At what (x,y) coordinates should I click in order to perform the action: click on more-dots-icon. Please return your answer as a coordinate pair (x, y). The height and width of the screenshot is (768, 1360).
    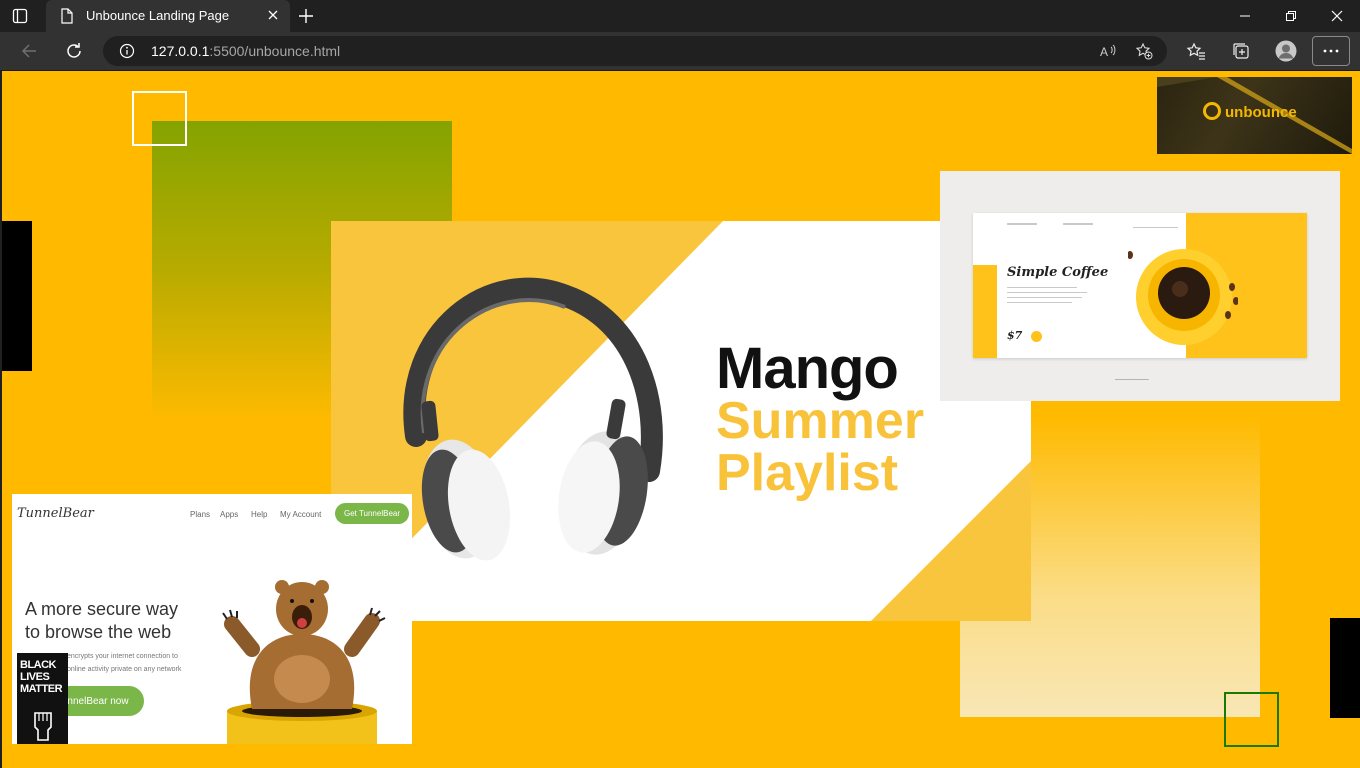
    Looking at the image, I should click on (1331, 51).